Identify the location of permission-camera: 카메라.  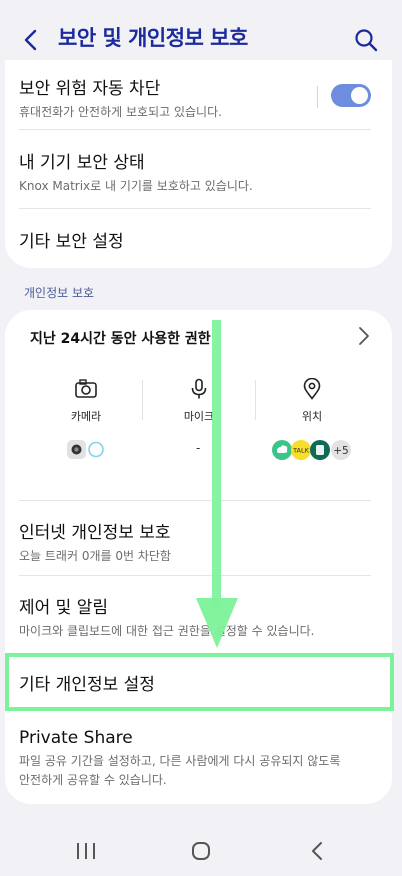
(86, 401).